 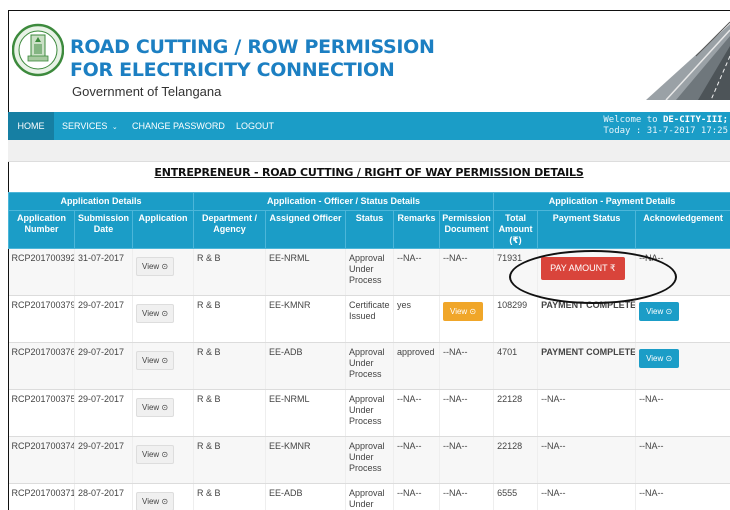 What do you see at coordinates (101, 201) in the screenshot?
I see `group-header-application-details: Application Details` at bounding box center [101, 201].